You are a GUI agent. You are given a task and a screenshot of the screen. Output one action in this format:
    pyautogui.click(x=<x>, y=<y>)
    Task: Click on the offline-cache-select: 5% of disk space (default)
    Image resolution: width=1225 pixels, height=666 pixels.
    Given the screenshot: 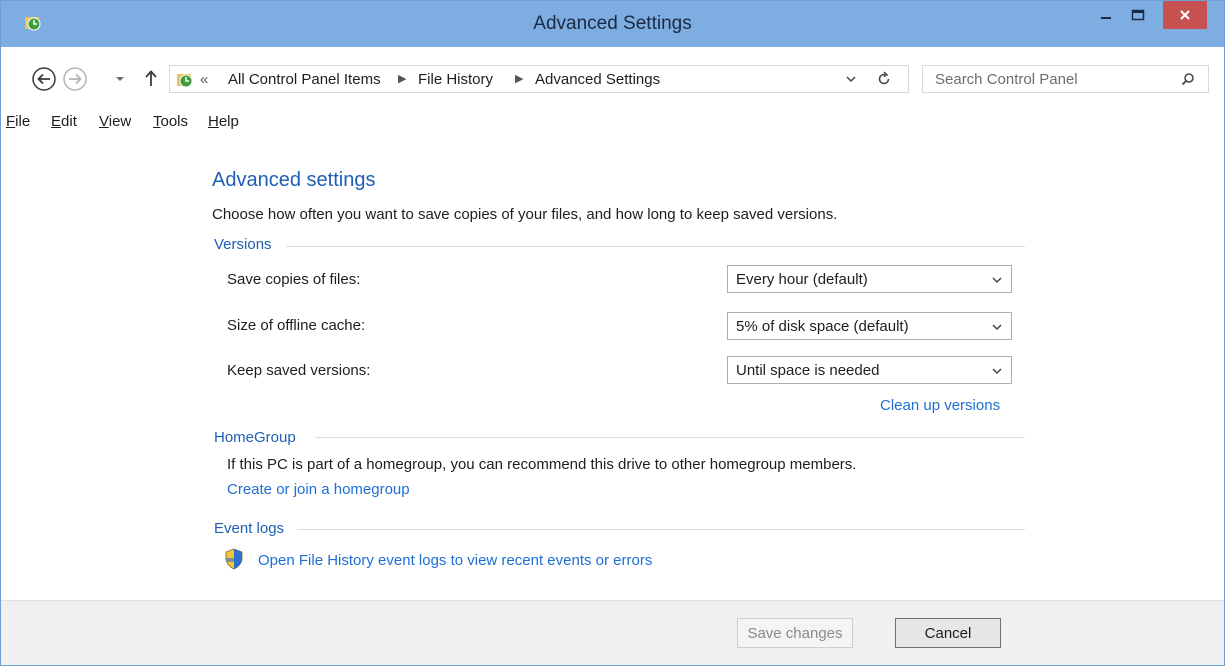 What is the action you would take?
    pyautogui.click(x=869, y=326)
    